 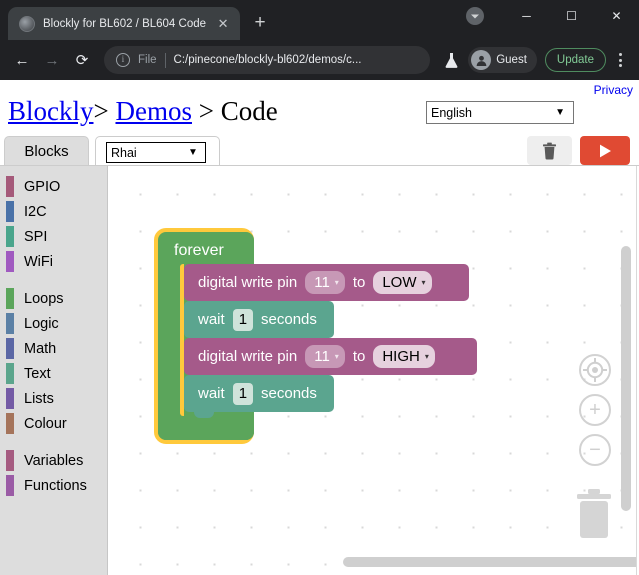 I want to click on toolbox-item-label: GPIO, so click(x=42, y=186).